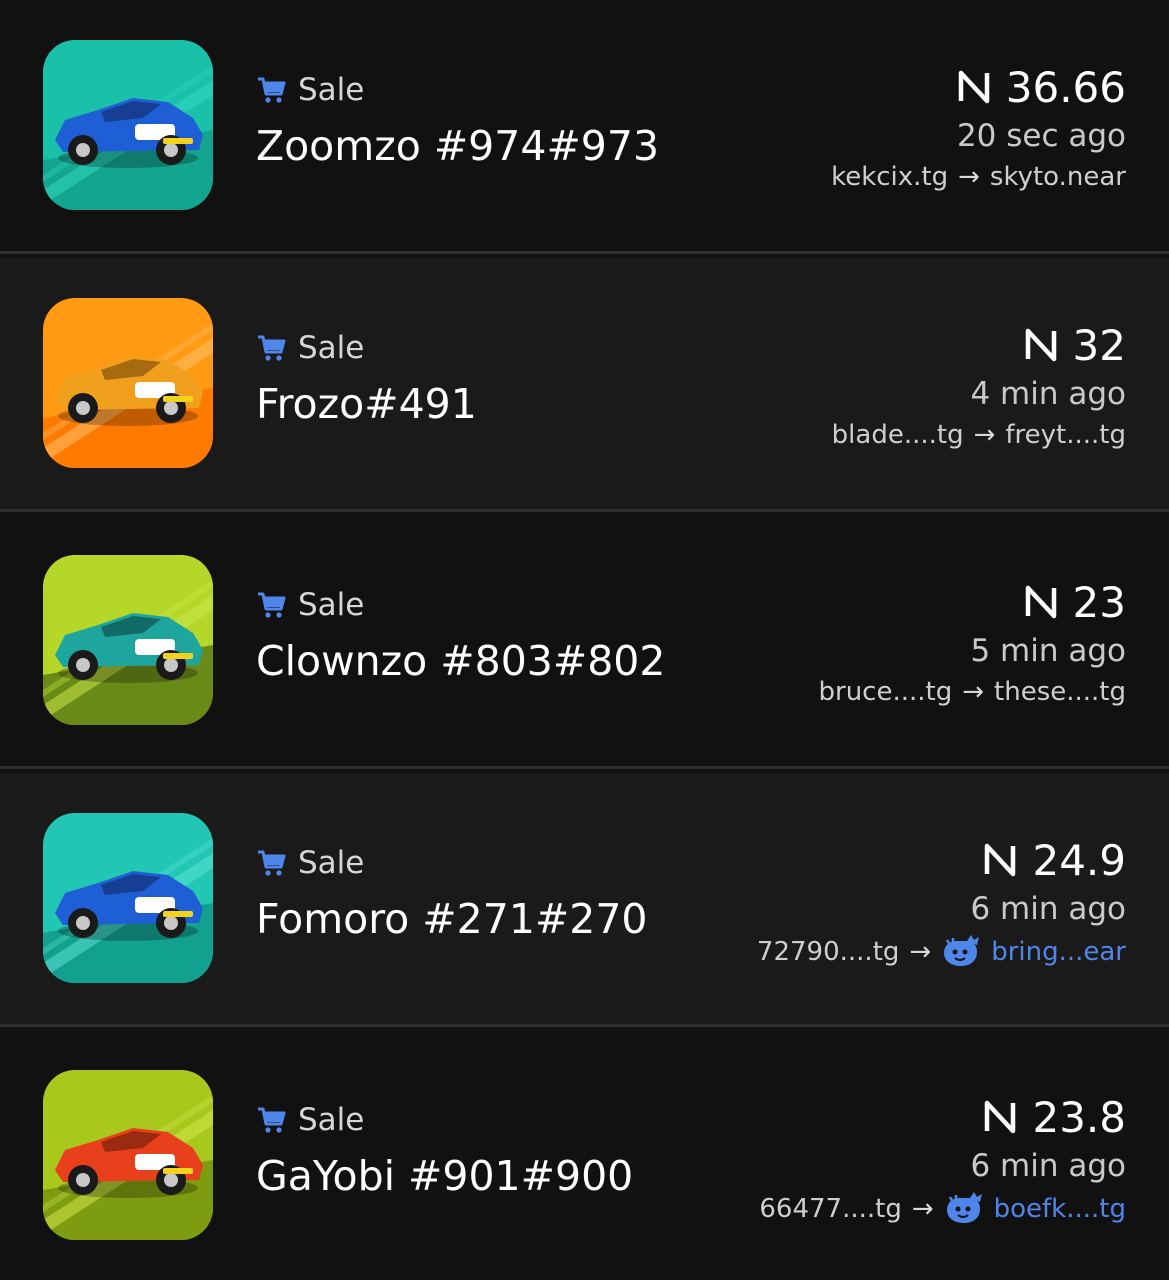  I want to click on sale-details: 23.8 6 min ago 66477....tg → boefk....tg, so click(942, 1158).